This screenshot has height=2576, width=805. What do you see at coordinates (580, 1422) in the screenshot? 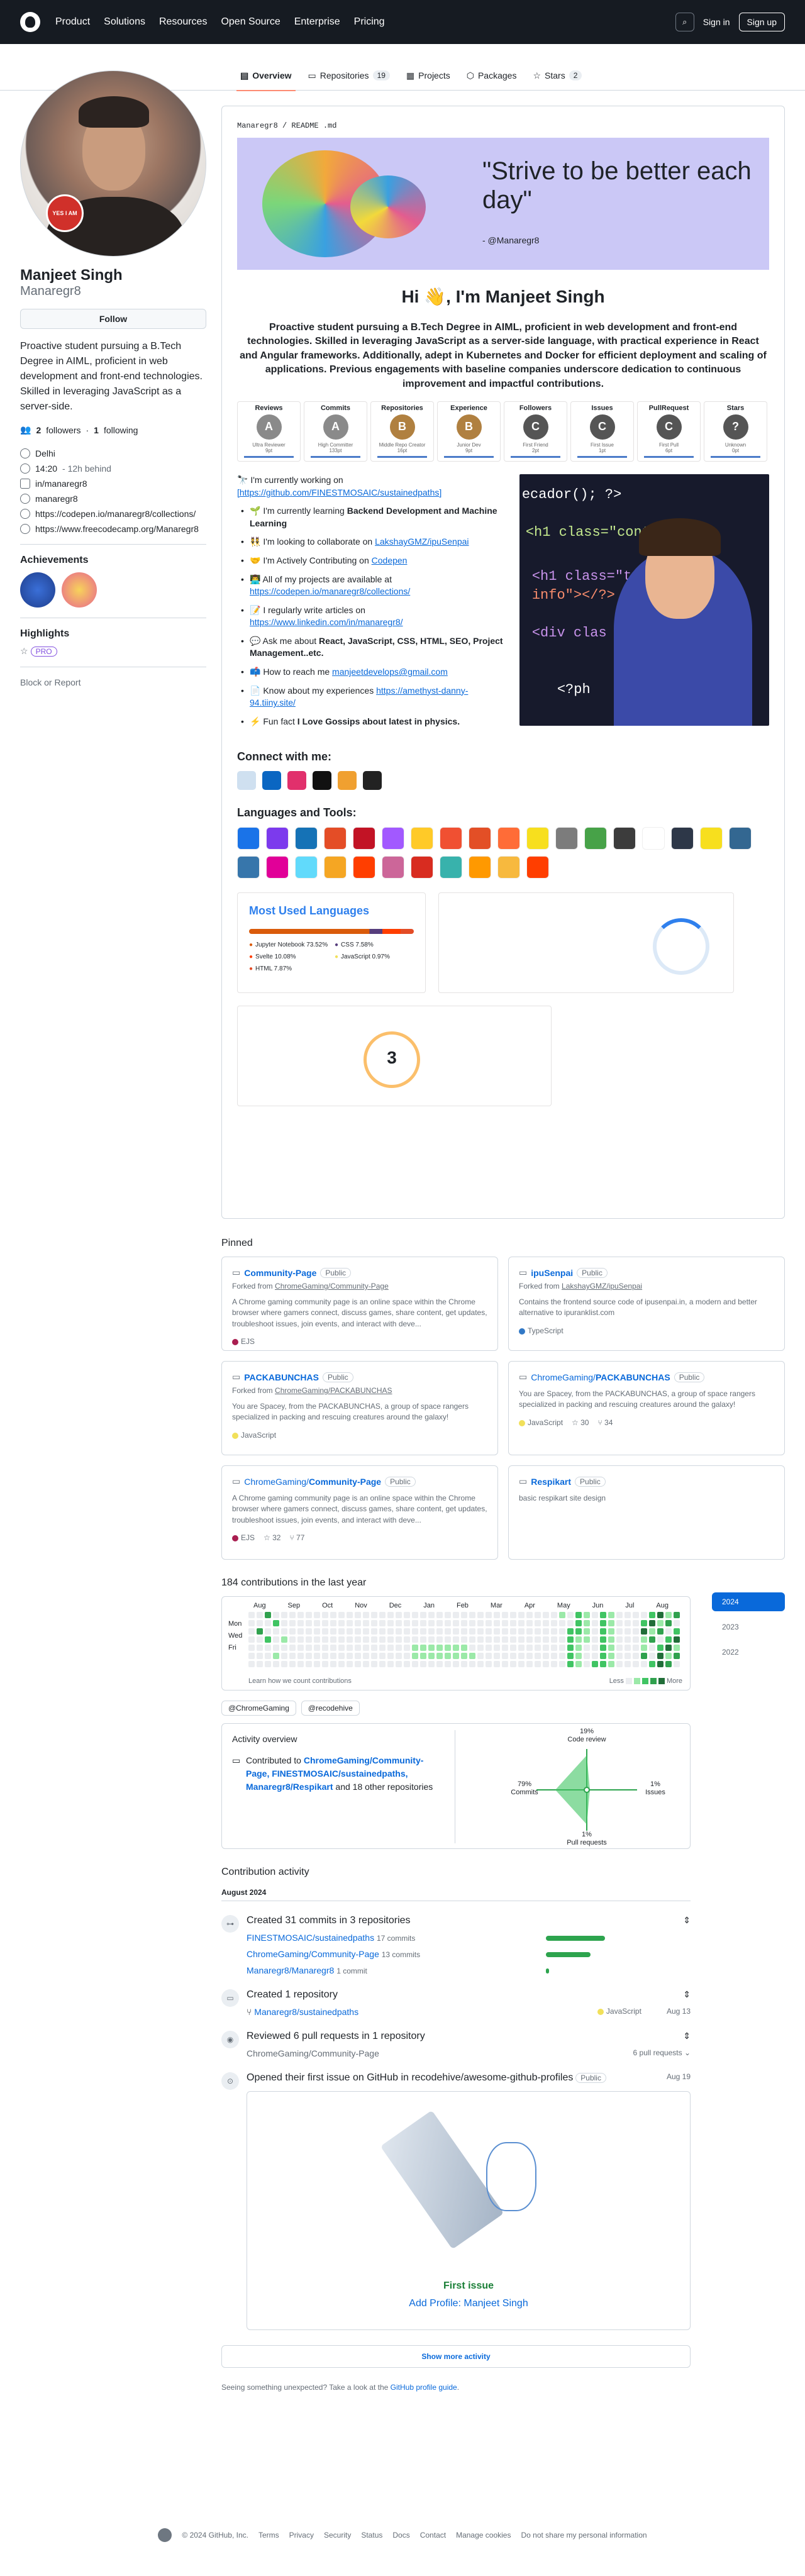
I see `stars: ☆ 30` at bounding box center [580, 1422].